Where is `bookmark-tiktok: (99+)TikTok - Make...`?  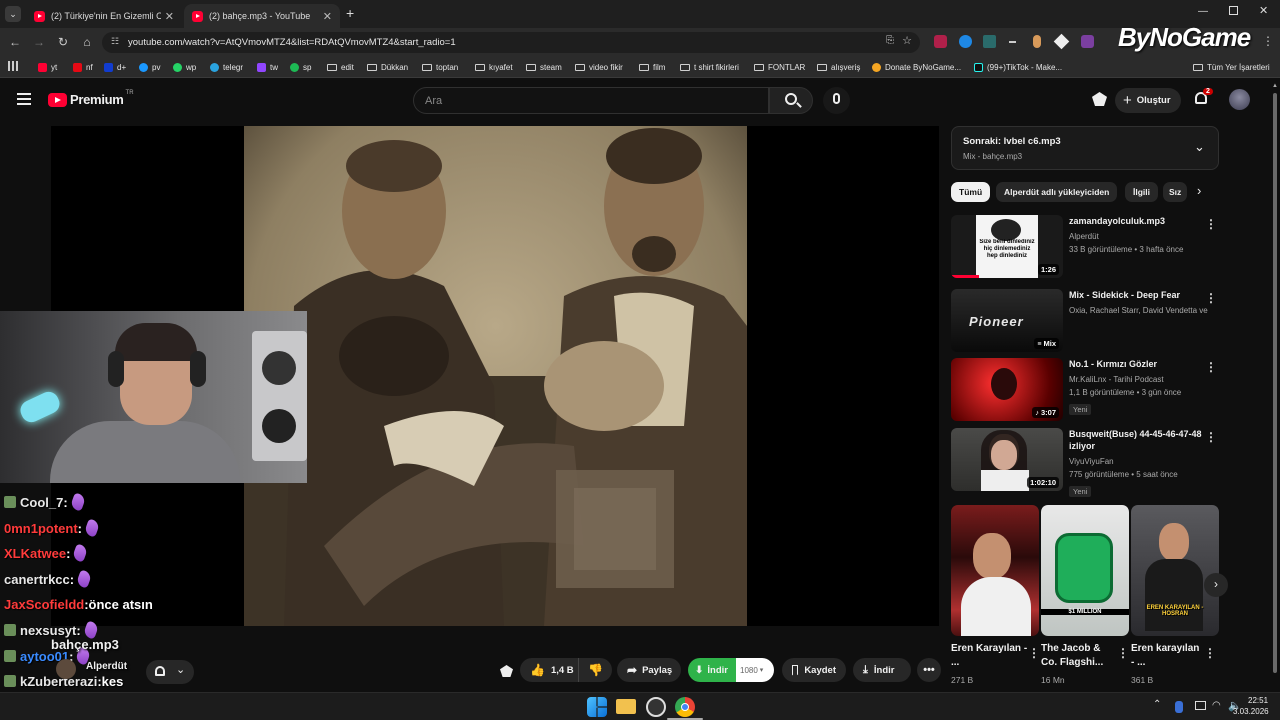
bookmark-tiktok: (99+)TikTok - Make... is located at coordinates (1018, 67).